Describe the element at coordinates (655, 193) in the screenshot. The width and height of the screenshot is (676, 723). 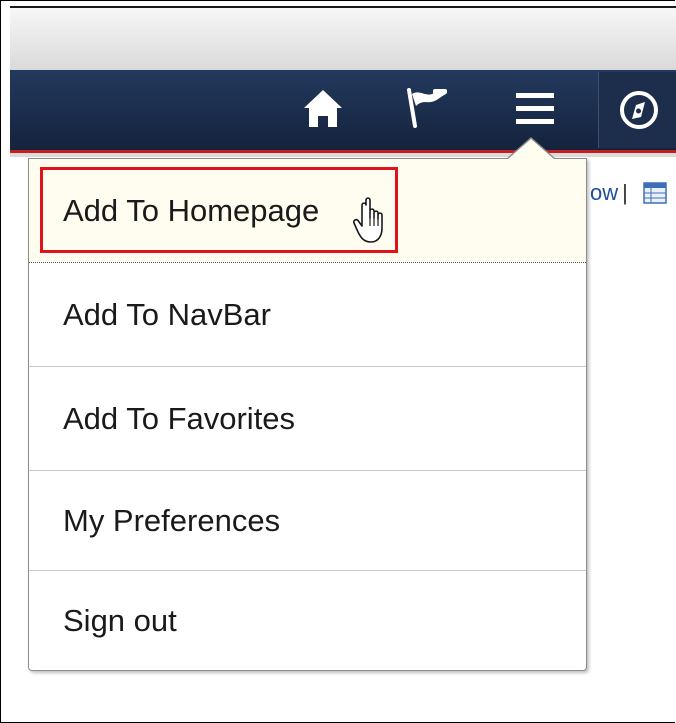
I see `table-view-icon` at that location.